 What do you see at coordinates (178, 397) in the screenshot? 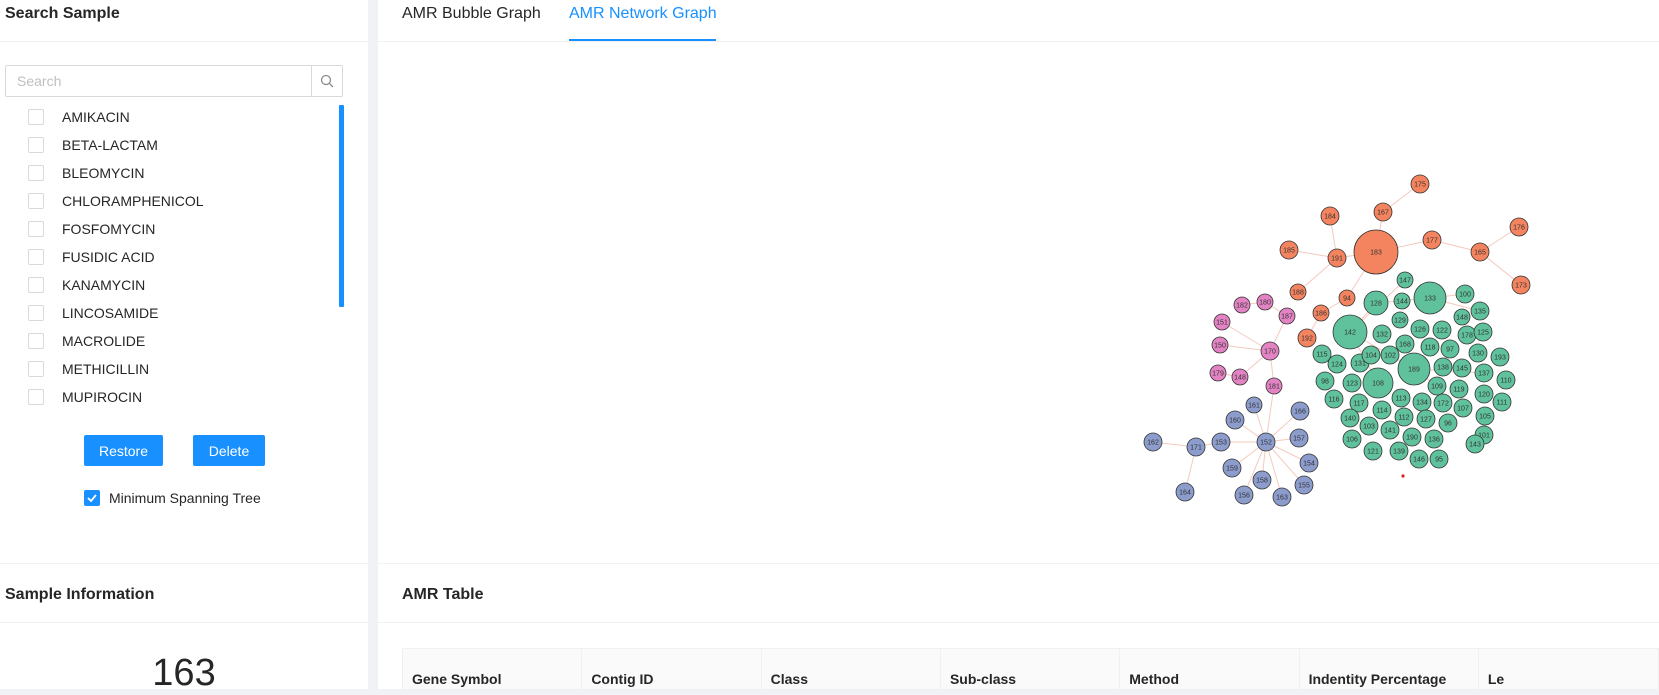
I see `list-item: MUPIROCIN` at bounding box center [178, 397].